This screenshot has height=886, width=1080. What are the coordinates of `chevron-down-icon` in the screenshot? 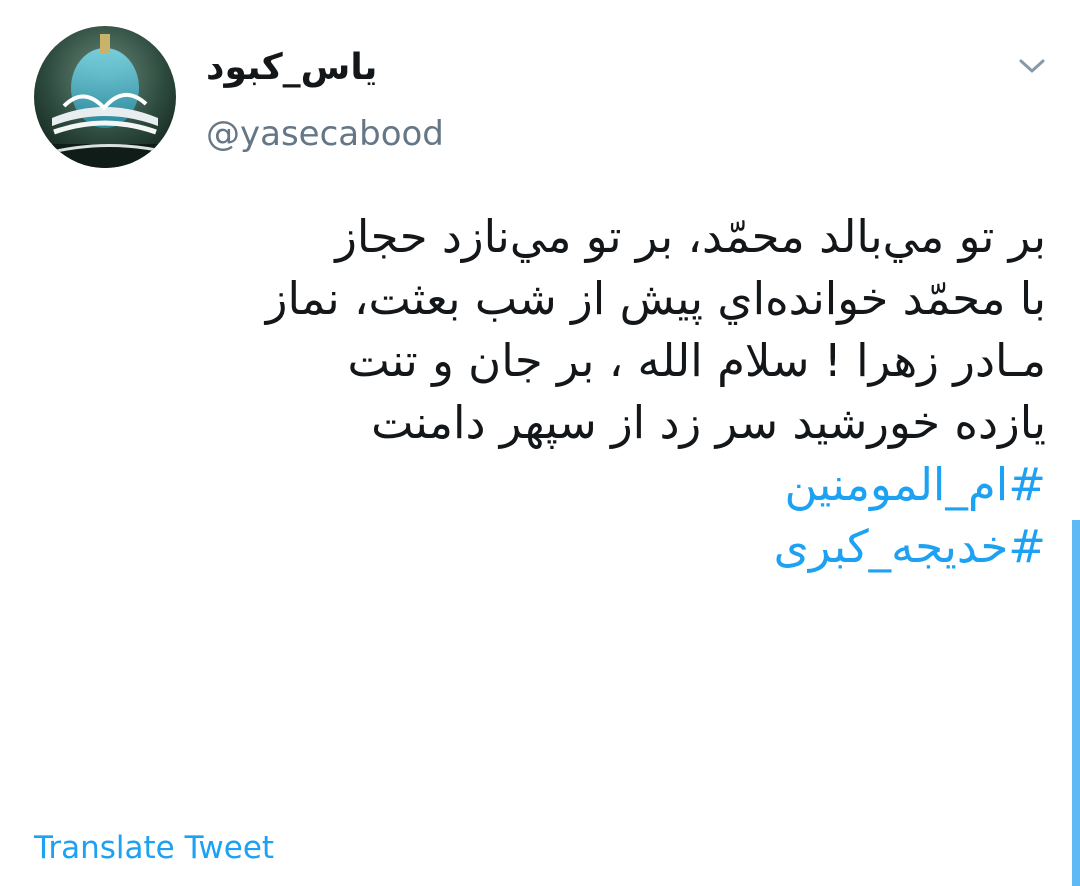 It's located at (1032, 66).